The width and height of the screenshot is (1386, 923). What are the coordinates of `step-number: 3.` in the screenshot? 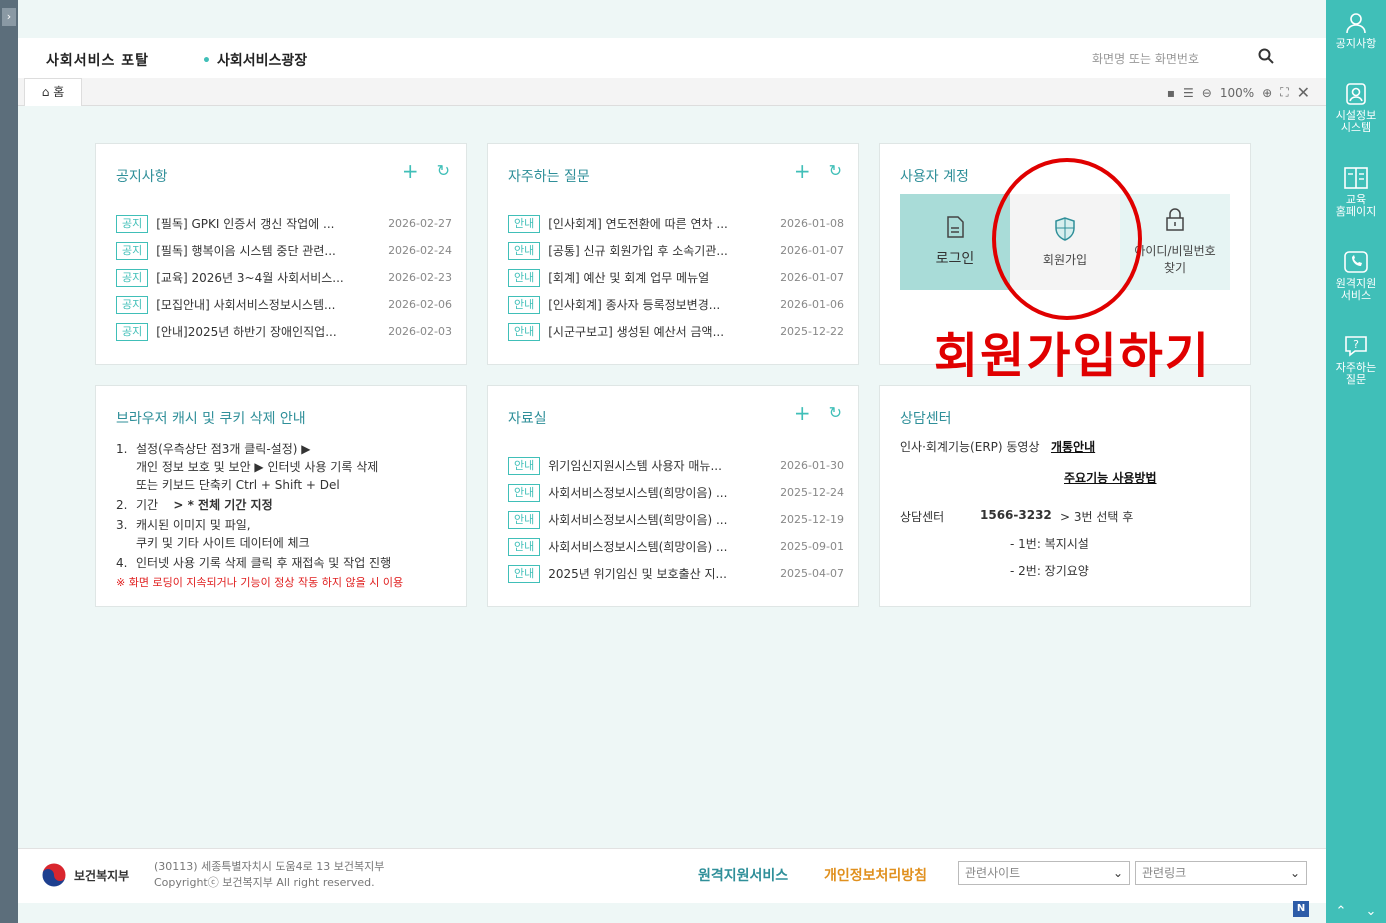 It's located at (122, 525).